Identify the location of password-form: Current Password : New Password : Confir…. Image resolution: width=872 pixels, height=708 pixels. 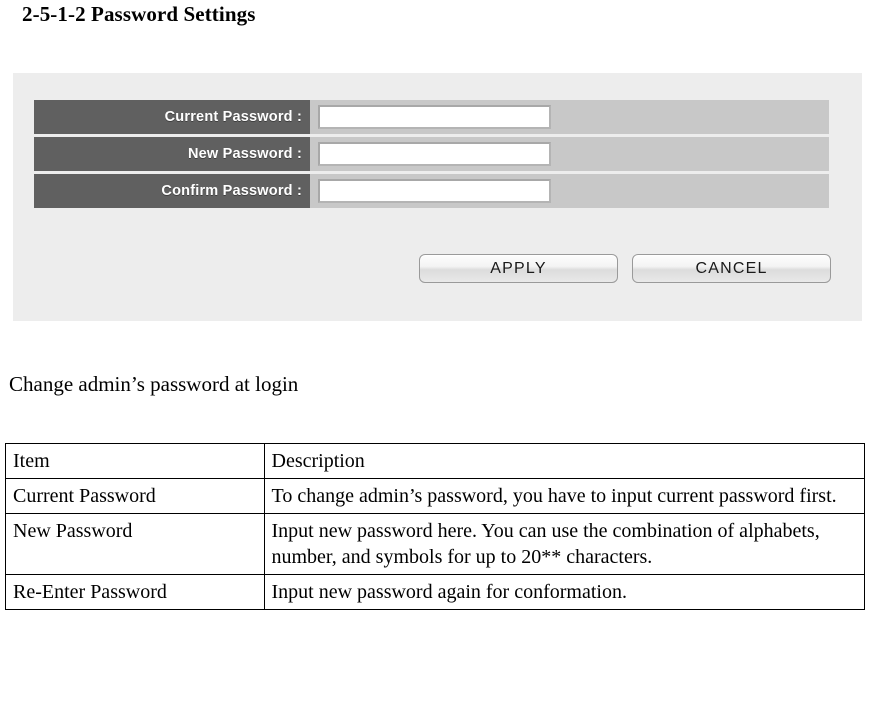
(431, 155).